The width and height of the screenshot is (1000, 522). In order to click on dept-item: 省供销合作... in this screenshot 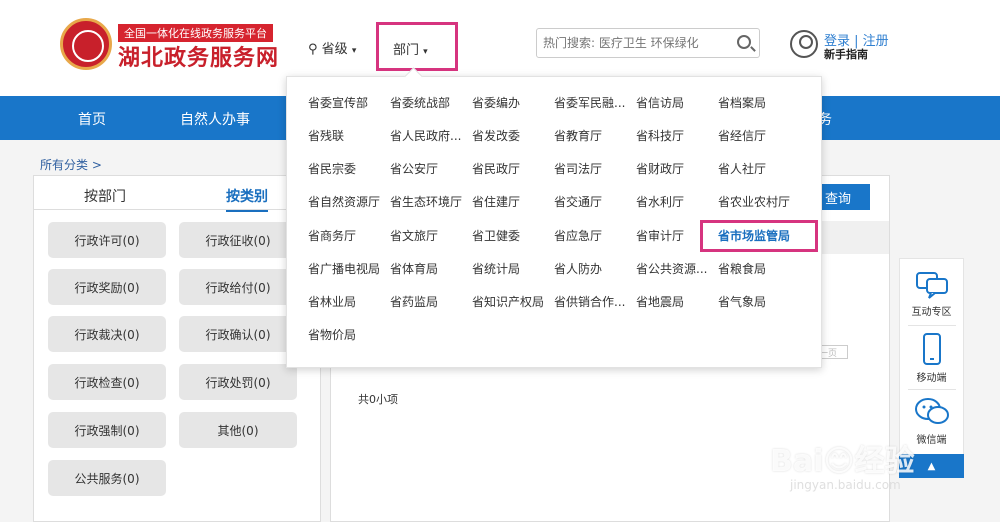, I will do `click(589, 301)`.